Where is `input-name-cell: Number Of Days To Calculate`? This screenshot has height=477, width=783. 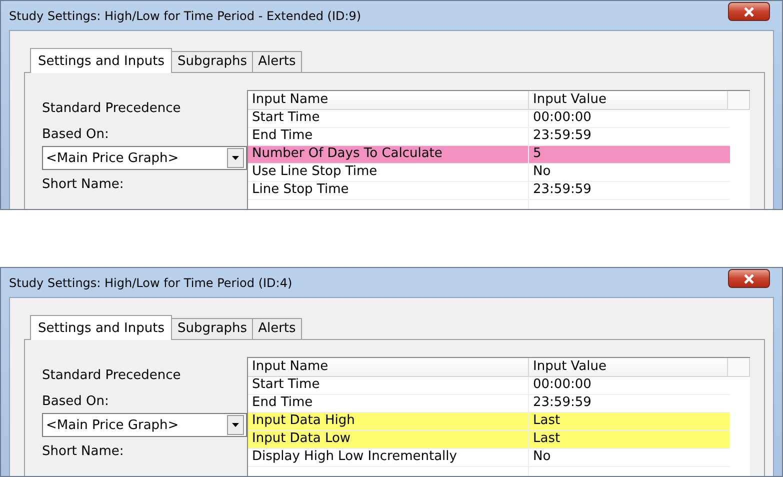 input-name-cell: Number Of Days To Calculate is located at coordinates (388, 154).